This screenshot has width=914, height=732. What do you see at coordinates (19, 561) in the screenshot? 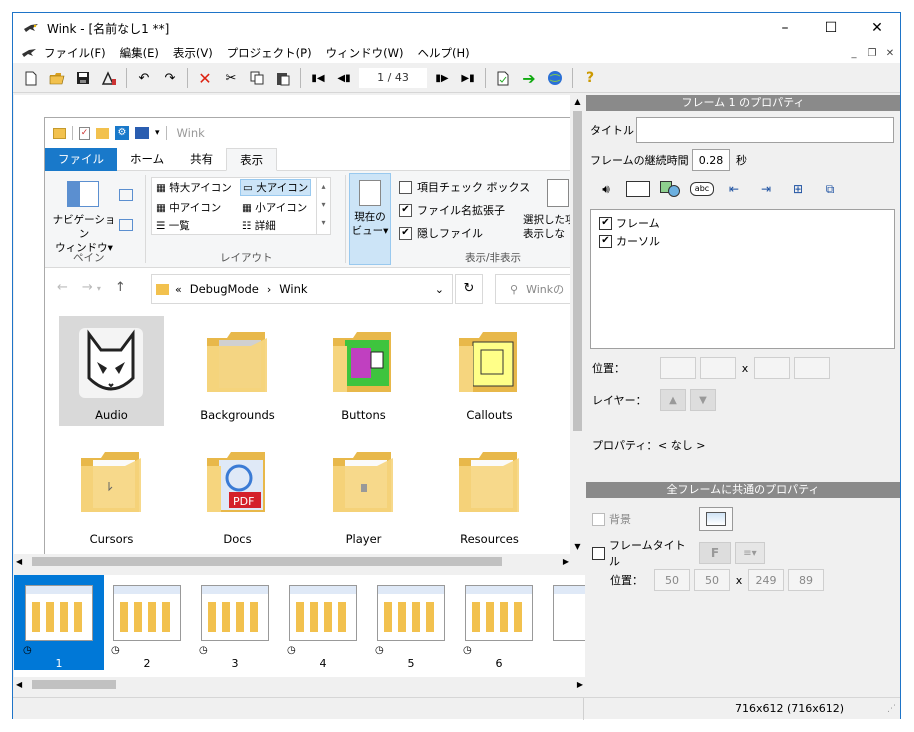
I see `scroll-left-icon: ◀` at bounding box center [19, 561].